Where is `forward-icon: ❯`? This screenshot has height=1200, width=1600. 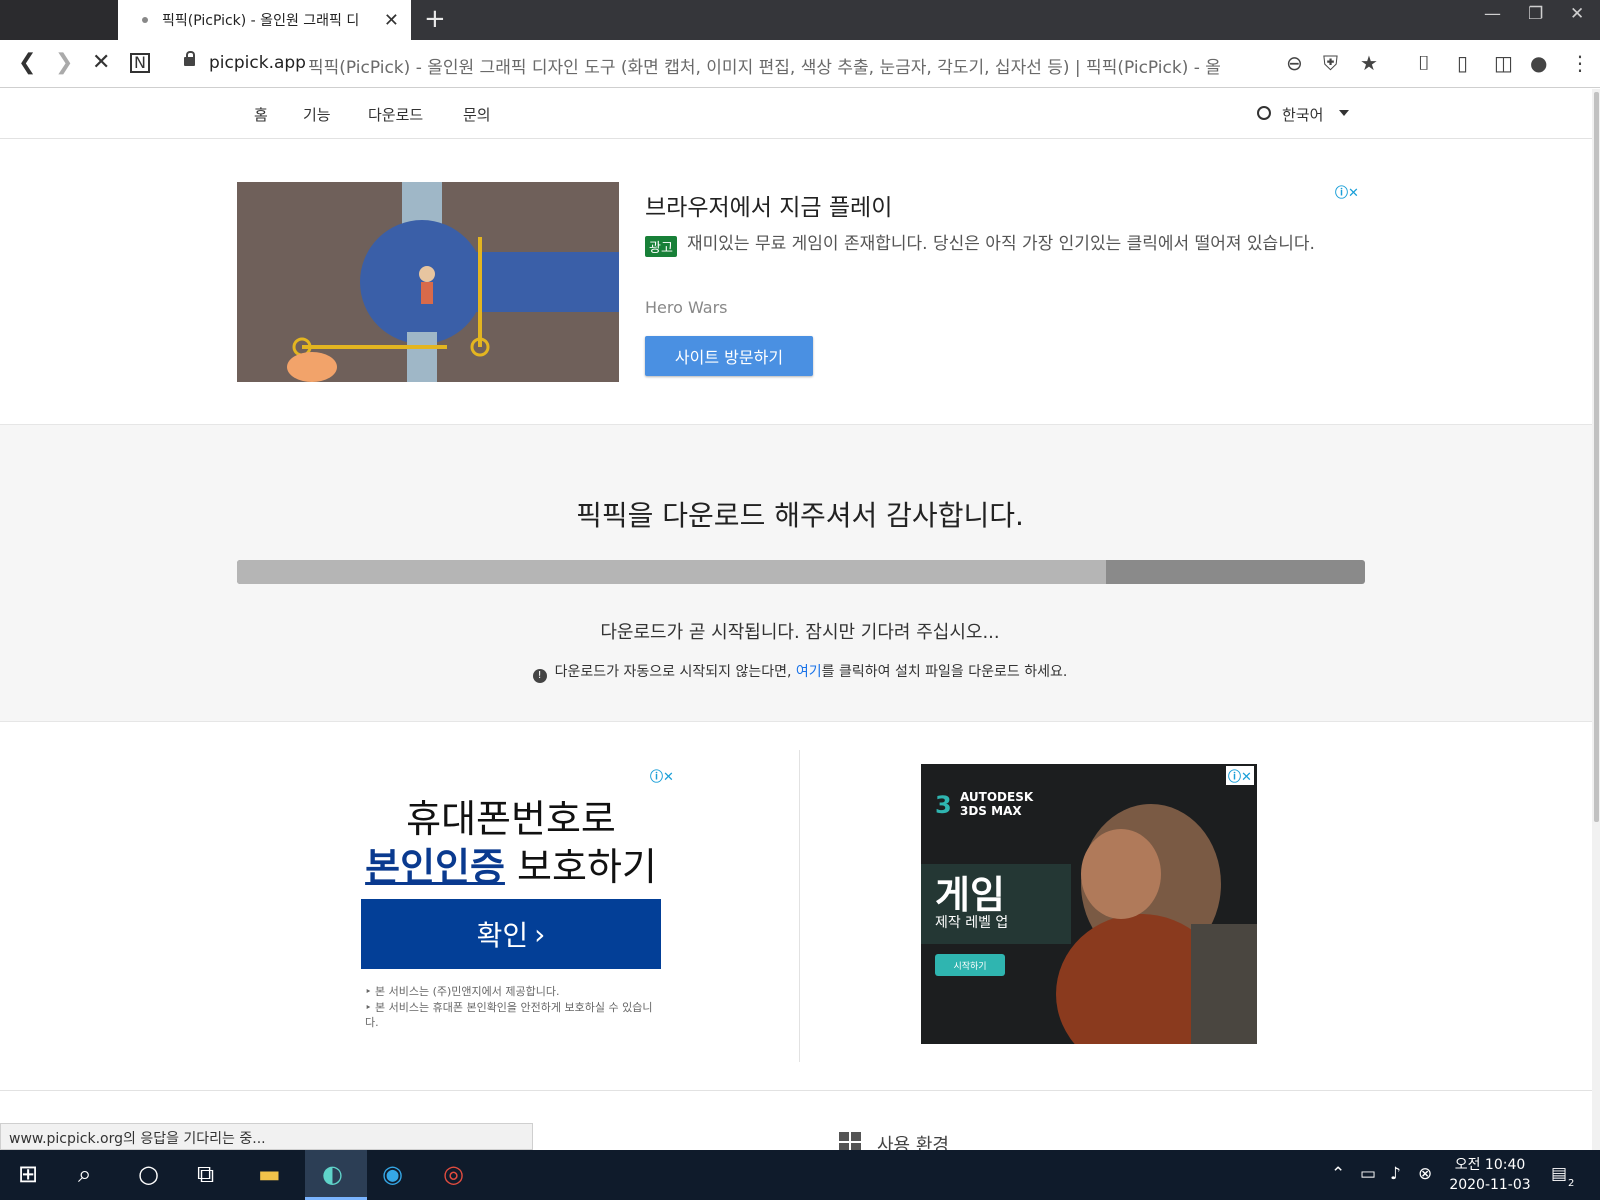 forward-icon: ❯ is located at coordinates (64, 62).